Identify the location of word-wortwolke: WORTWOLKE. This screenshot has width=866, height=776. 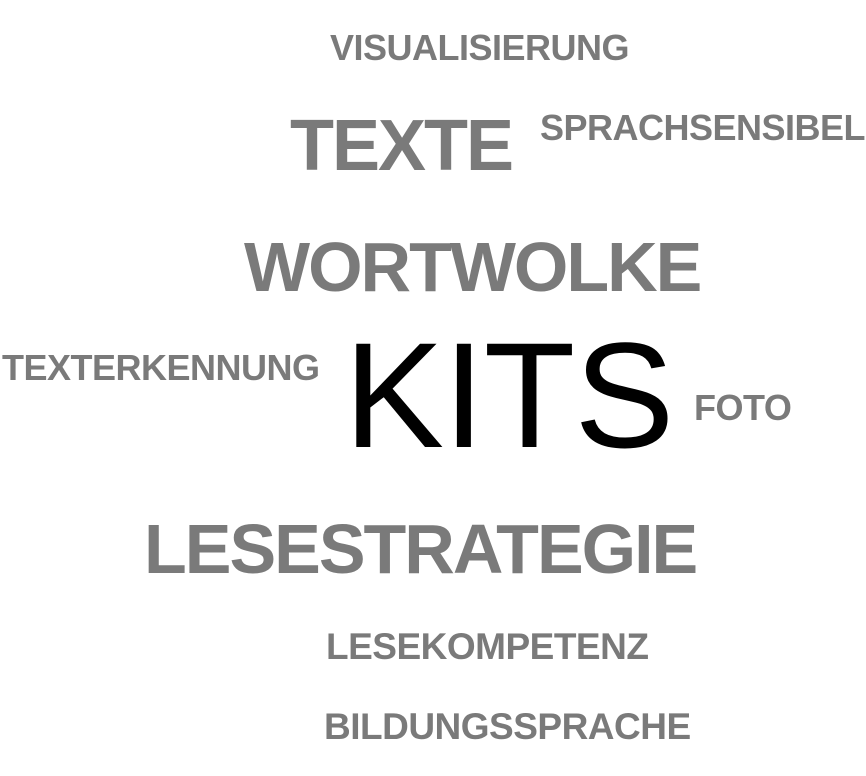
(473, 267).